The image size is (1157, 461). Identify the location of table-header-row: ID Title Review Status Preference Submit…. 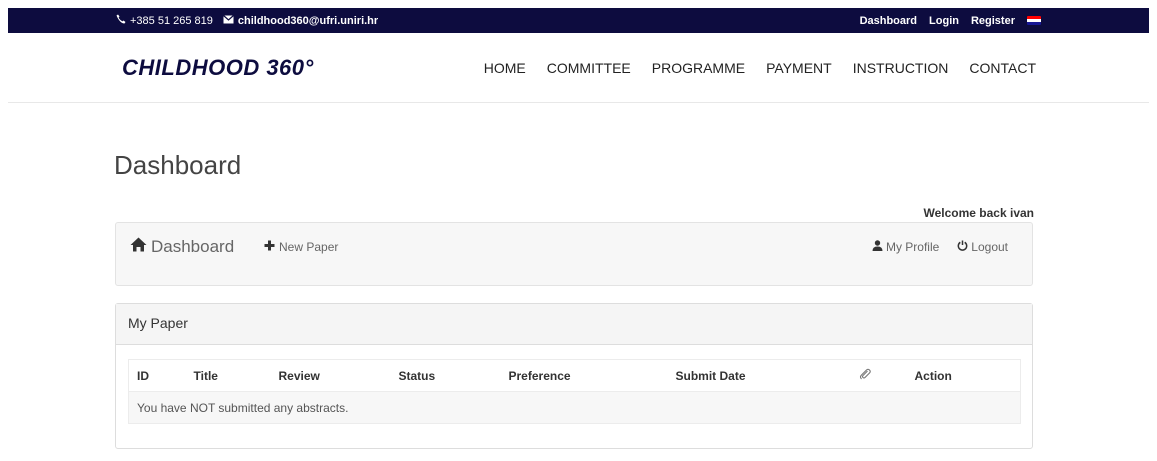
(574, 375).